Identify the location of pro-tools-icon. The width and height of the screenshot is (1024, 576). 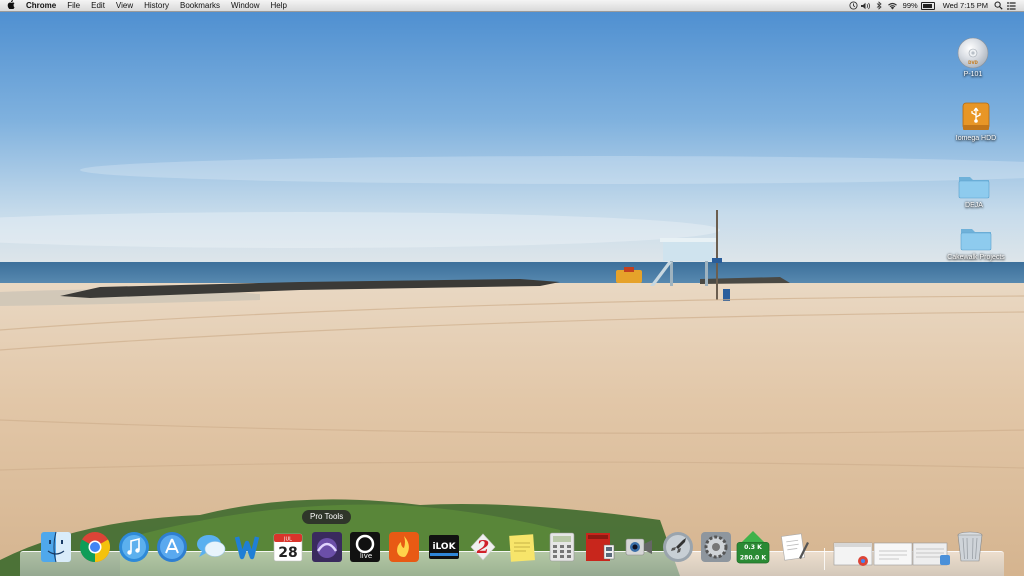
(327, 547).